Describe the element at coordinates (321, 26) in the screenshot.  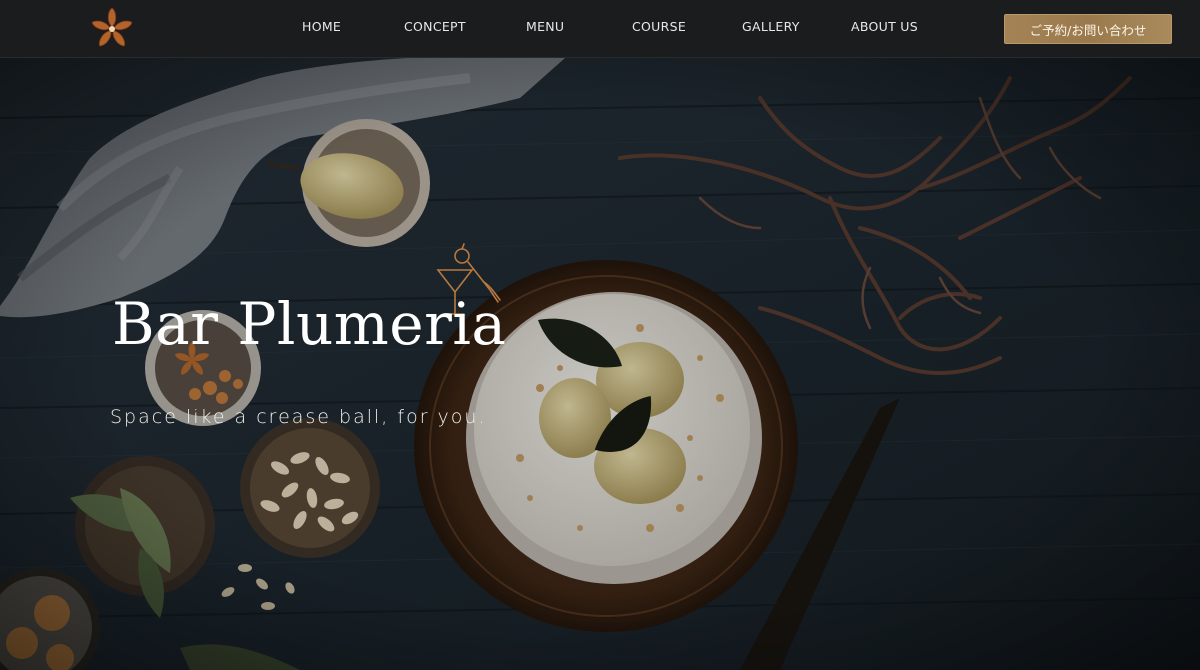
I see `nav-home: HOME` at that location.